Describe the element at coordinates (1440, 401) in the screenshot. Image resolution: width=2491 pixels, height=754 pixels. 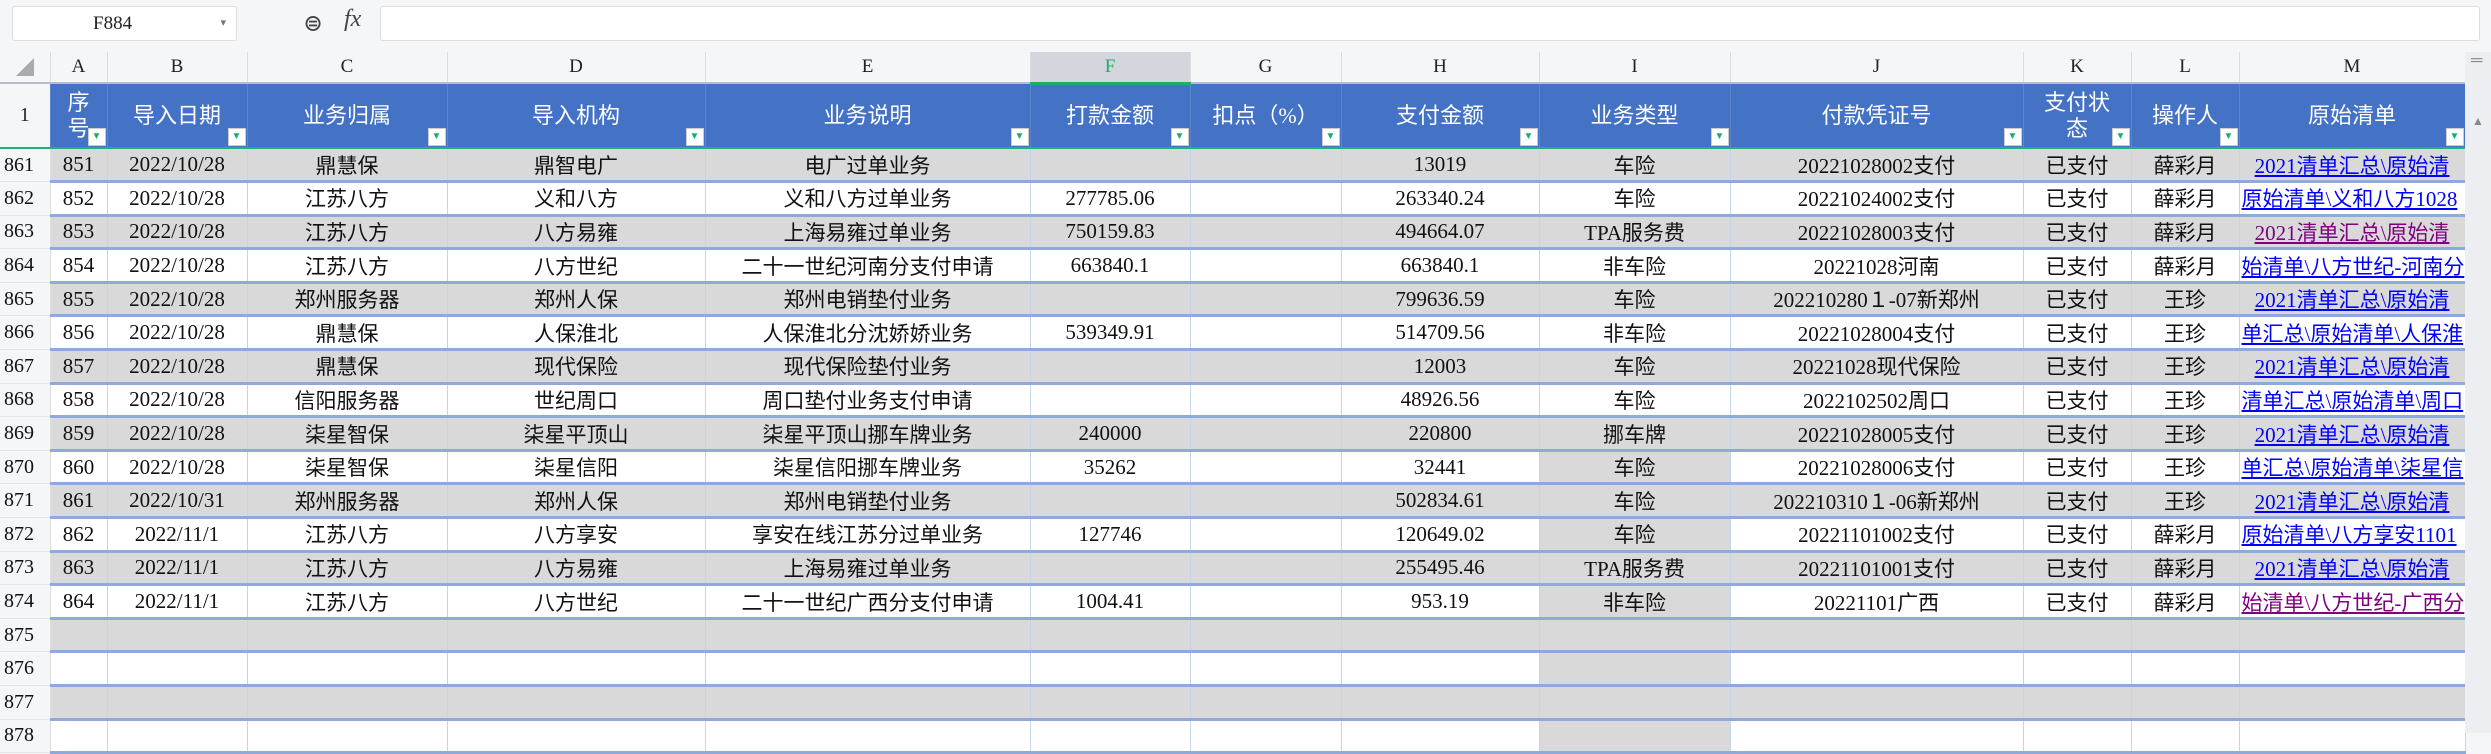
I see `cell-H: 48926.56` at that location.